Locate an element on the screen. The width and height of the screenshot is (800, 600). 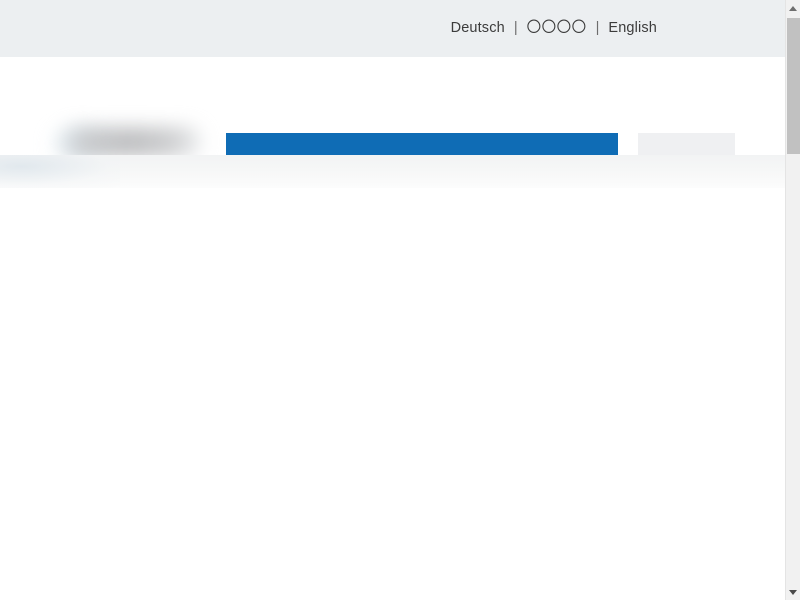
logo-blur-mark is located at coordinates (132, 142).